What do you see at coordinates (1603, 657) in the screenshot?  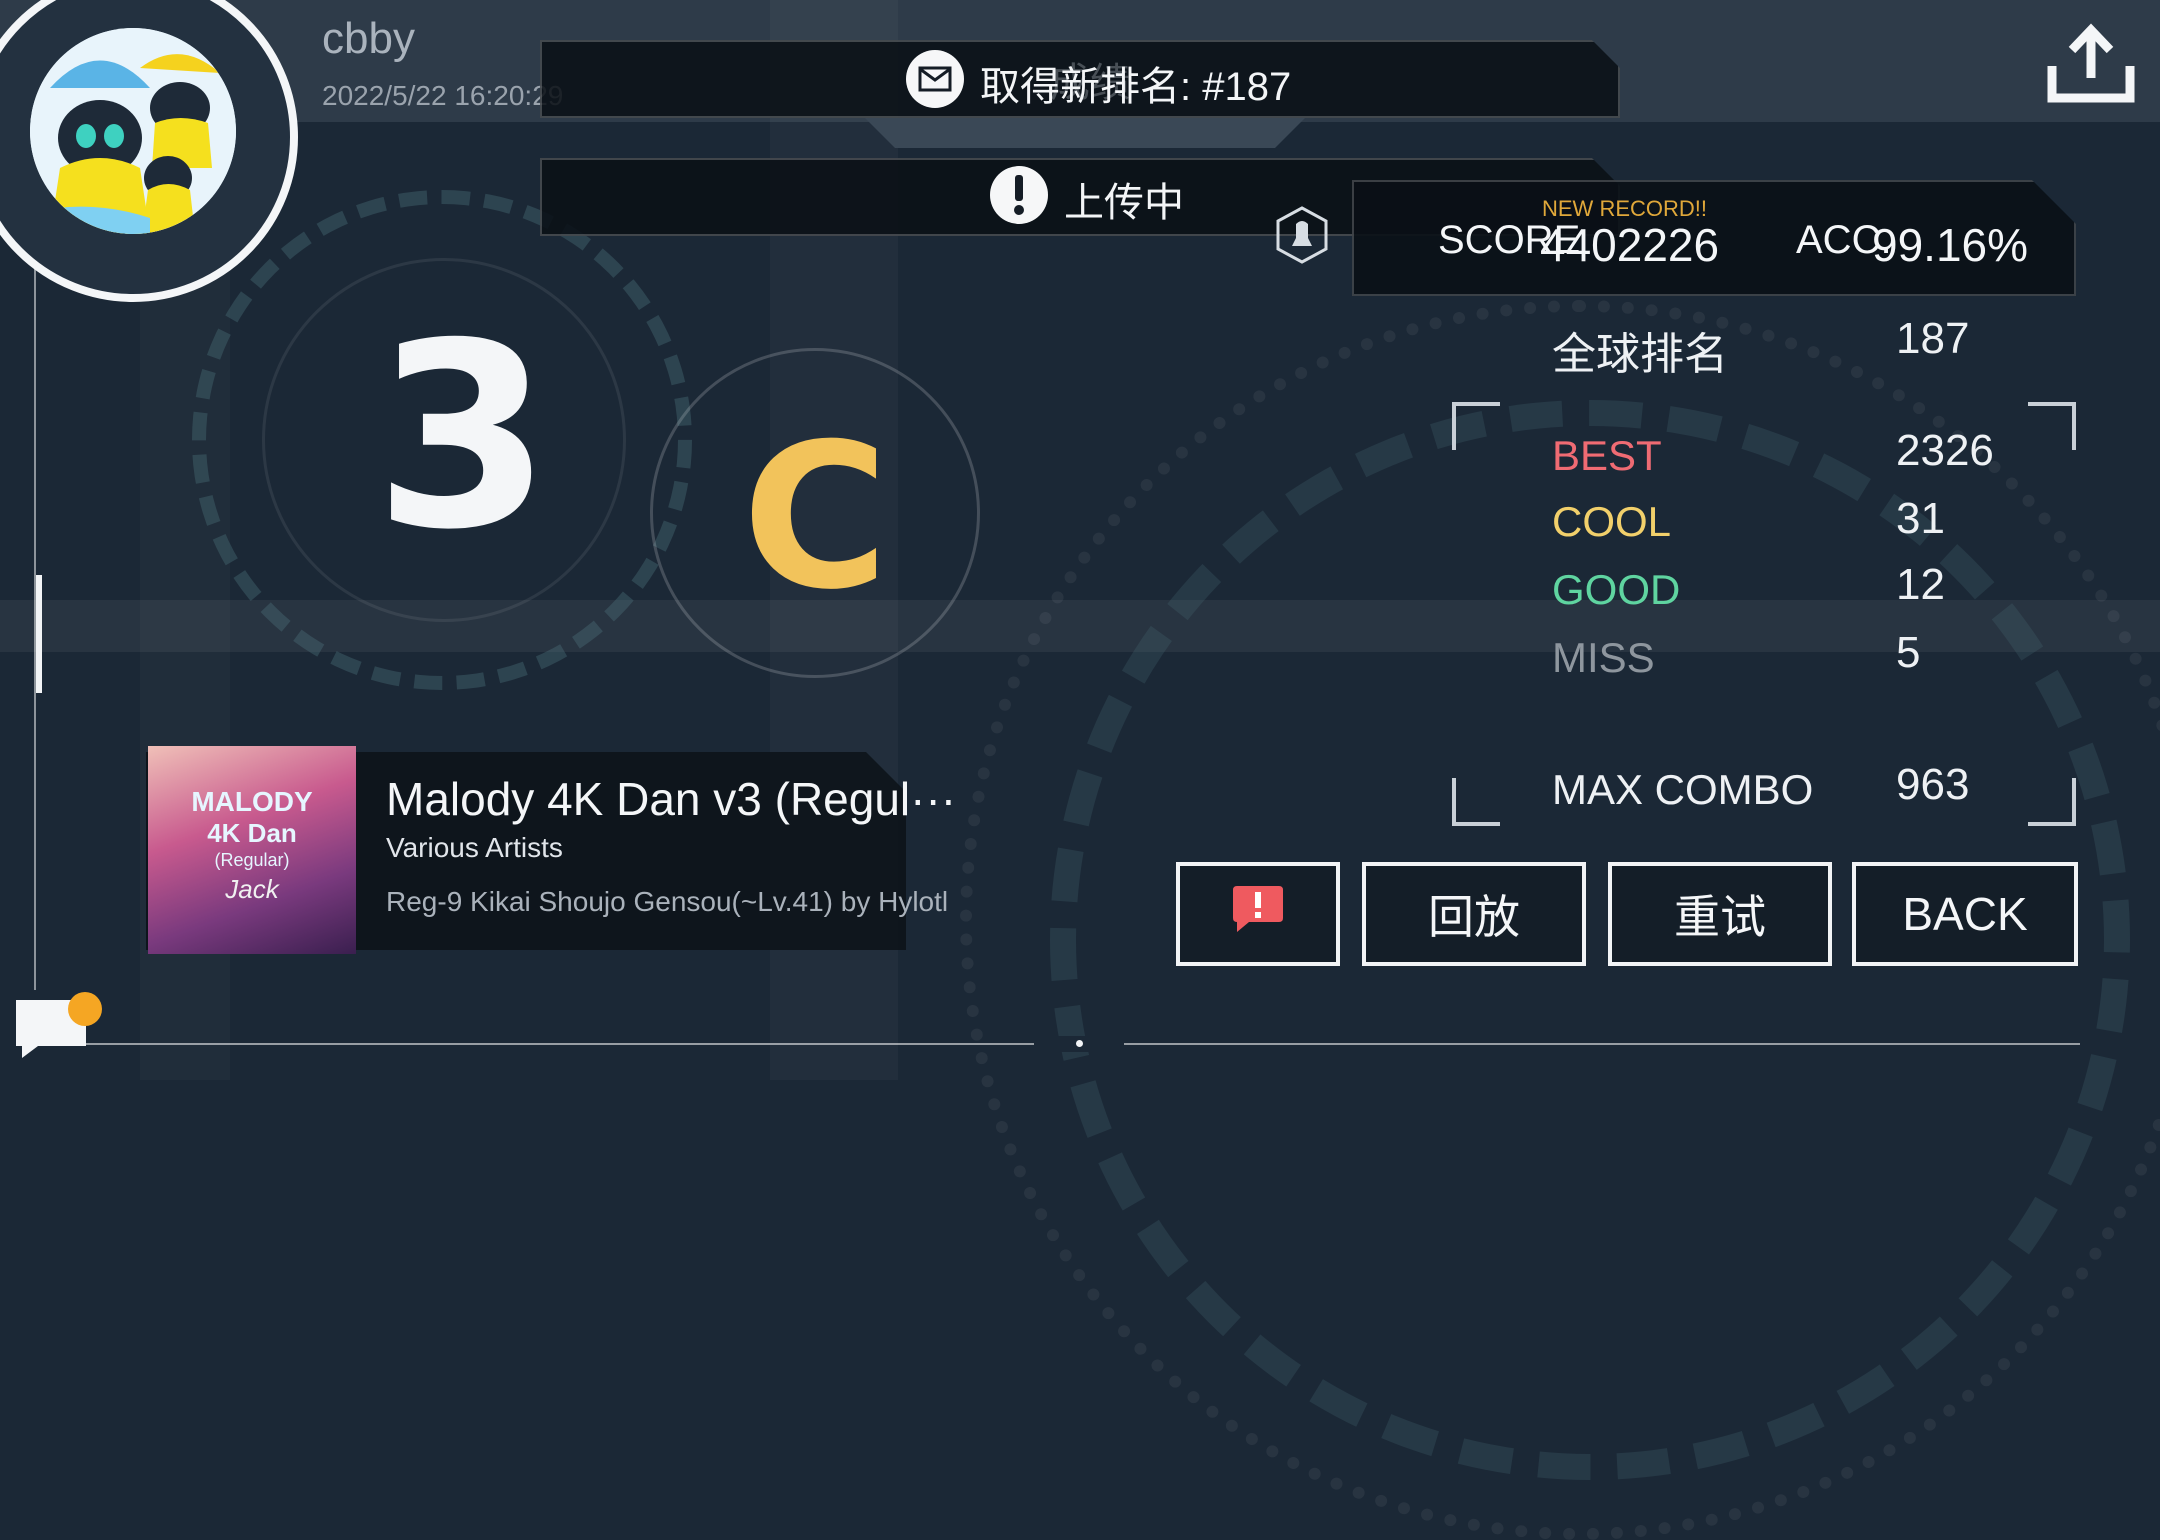 I see `judgement-miss-label: MISS` at bounding box center [1603, 657].